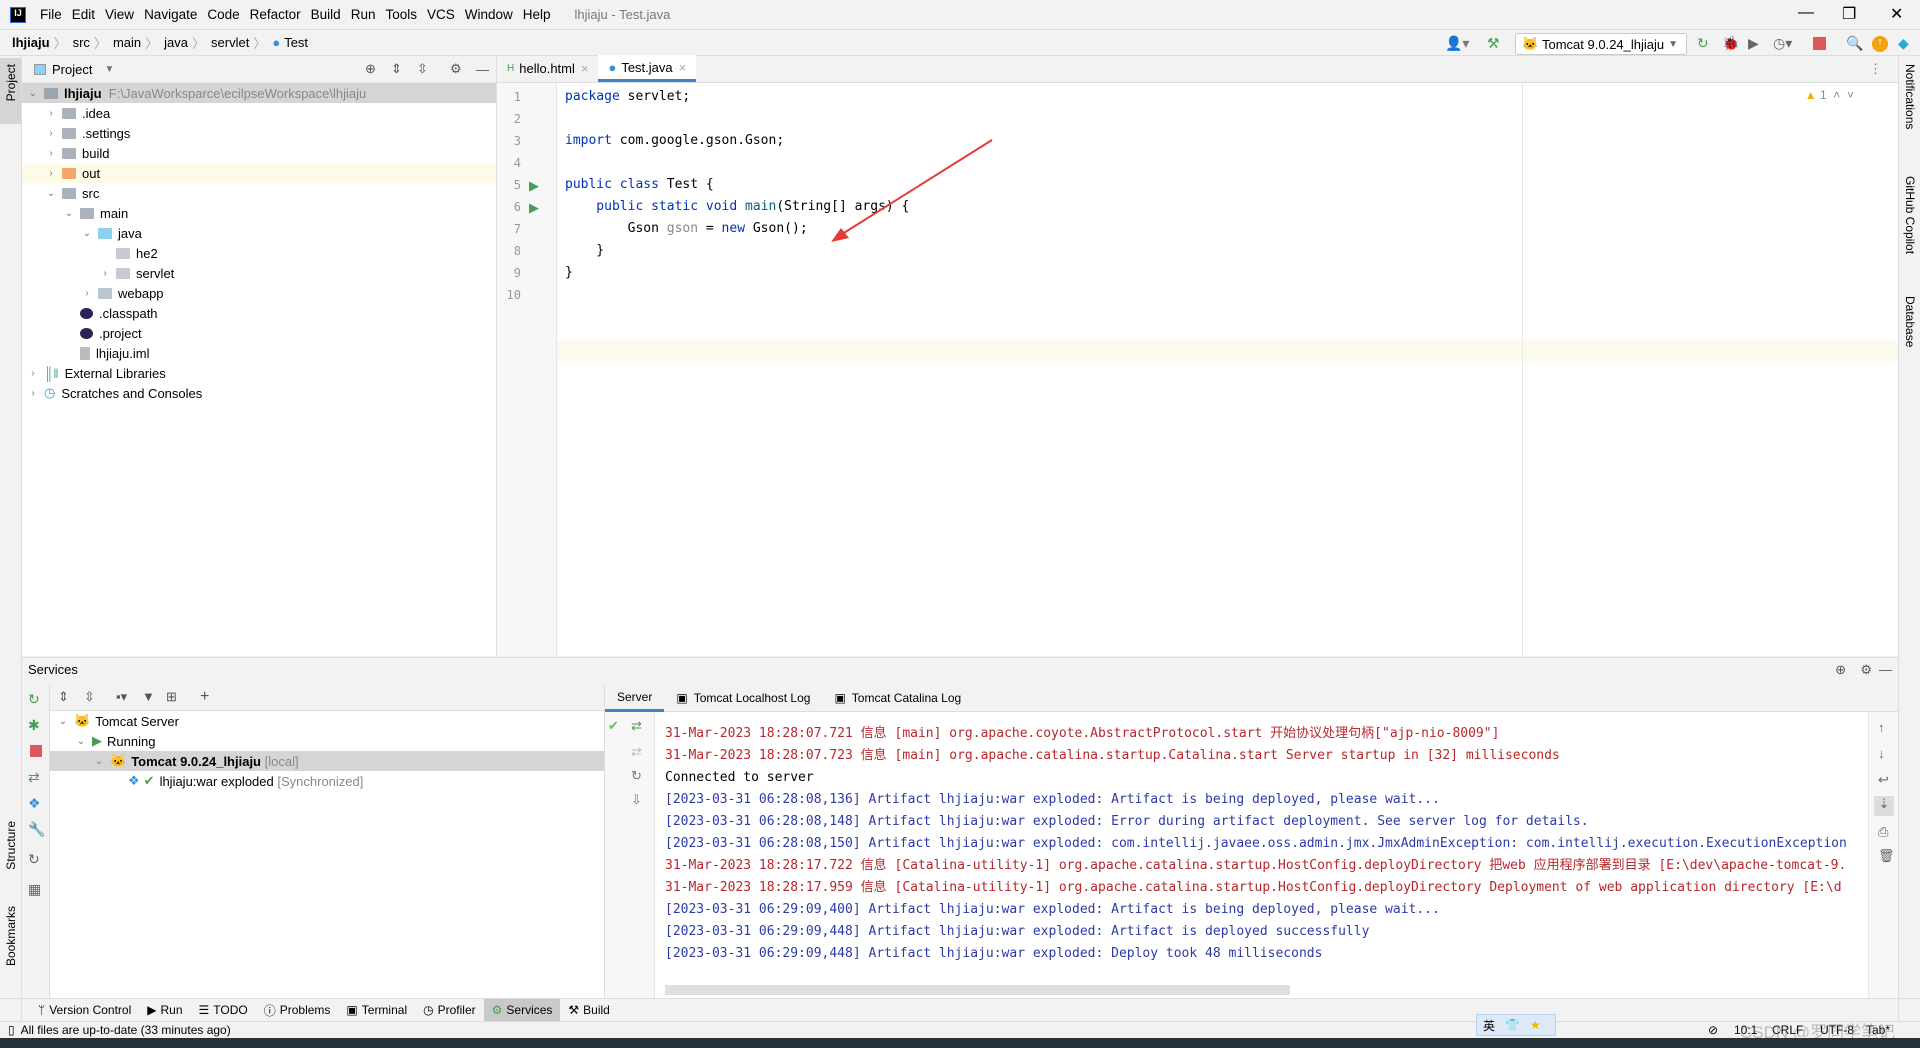 This screenshot has height=1048, width=1920. What do you see at coordinates (11, 82) in the screenshot?
I see `project-tool-button: Project` at bounding box center [11, 82].